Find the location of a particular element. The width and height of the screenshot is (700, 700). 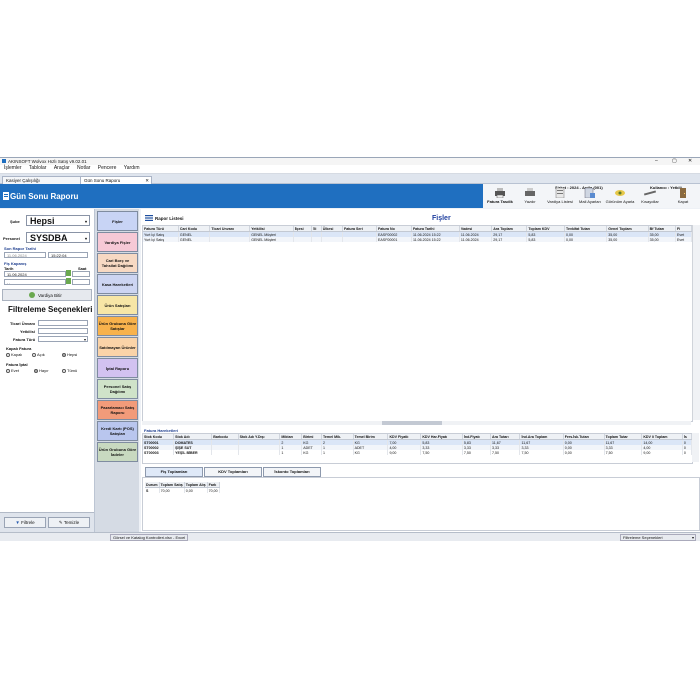

filtrele-button: ▼ Filtrele is located at coordinates (25, 522).